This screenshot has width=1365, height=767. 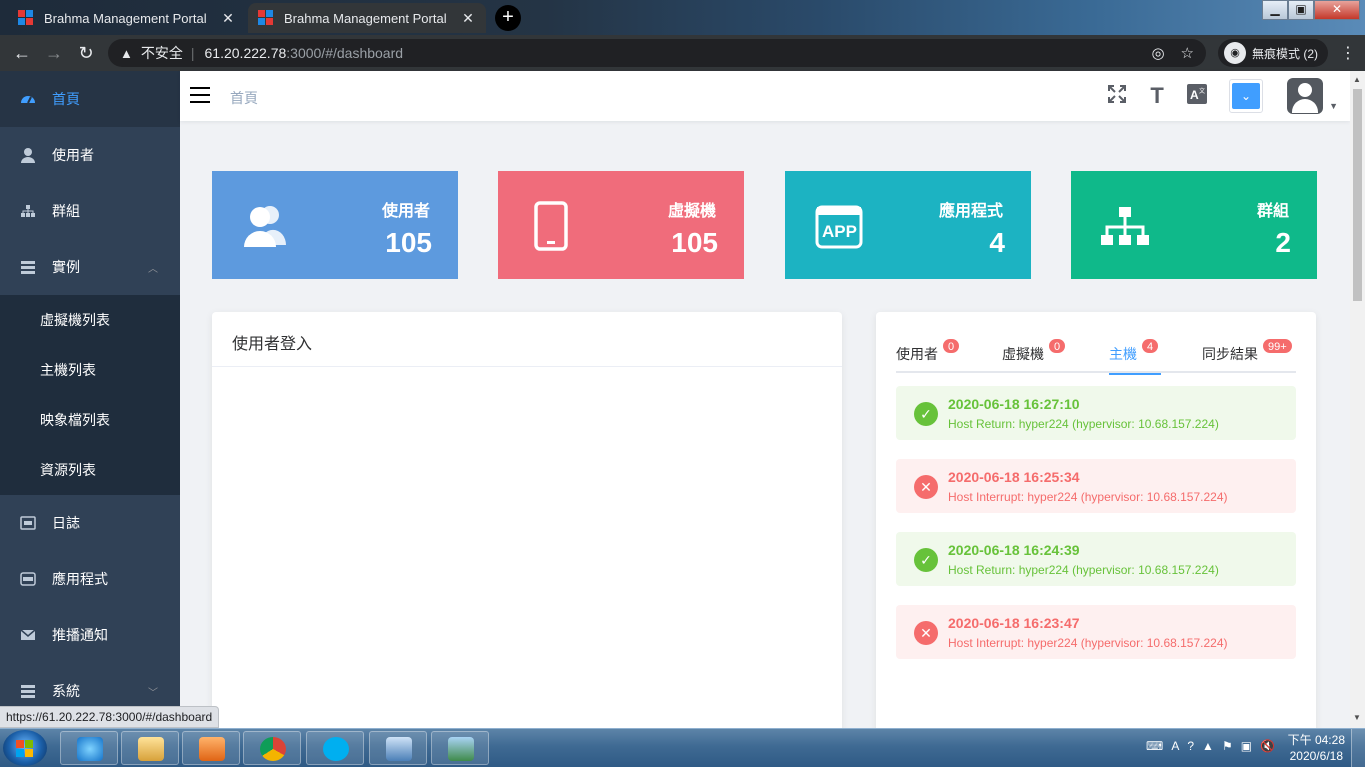 I want to click on alert-time: 2020-06-18 16:25:34, so click(x=1014, y=477).